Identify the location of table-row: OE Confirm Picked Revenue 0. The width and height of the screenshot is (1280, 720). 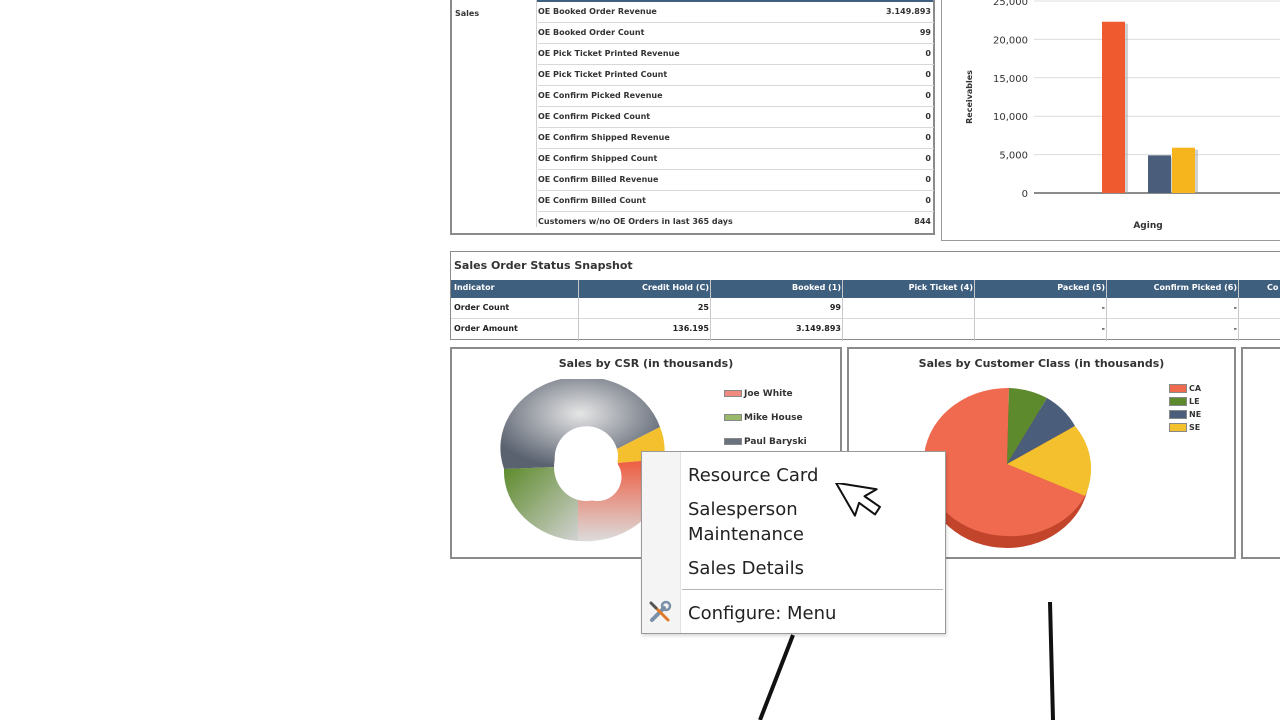
(736, 96).